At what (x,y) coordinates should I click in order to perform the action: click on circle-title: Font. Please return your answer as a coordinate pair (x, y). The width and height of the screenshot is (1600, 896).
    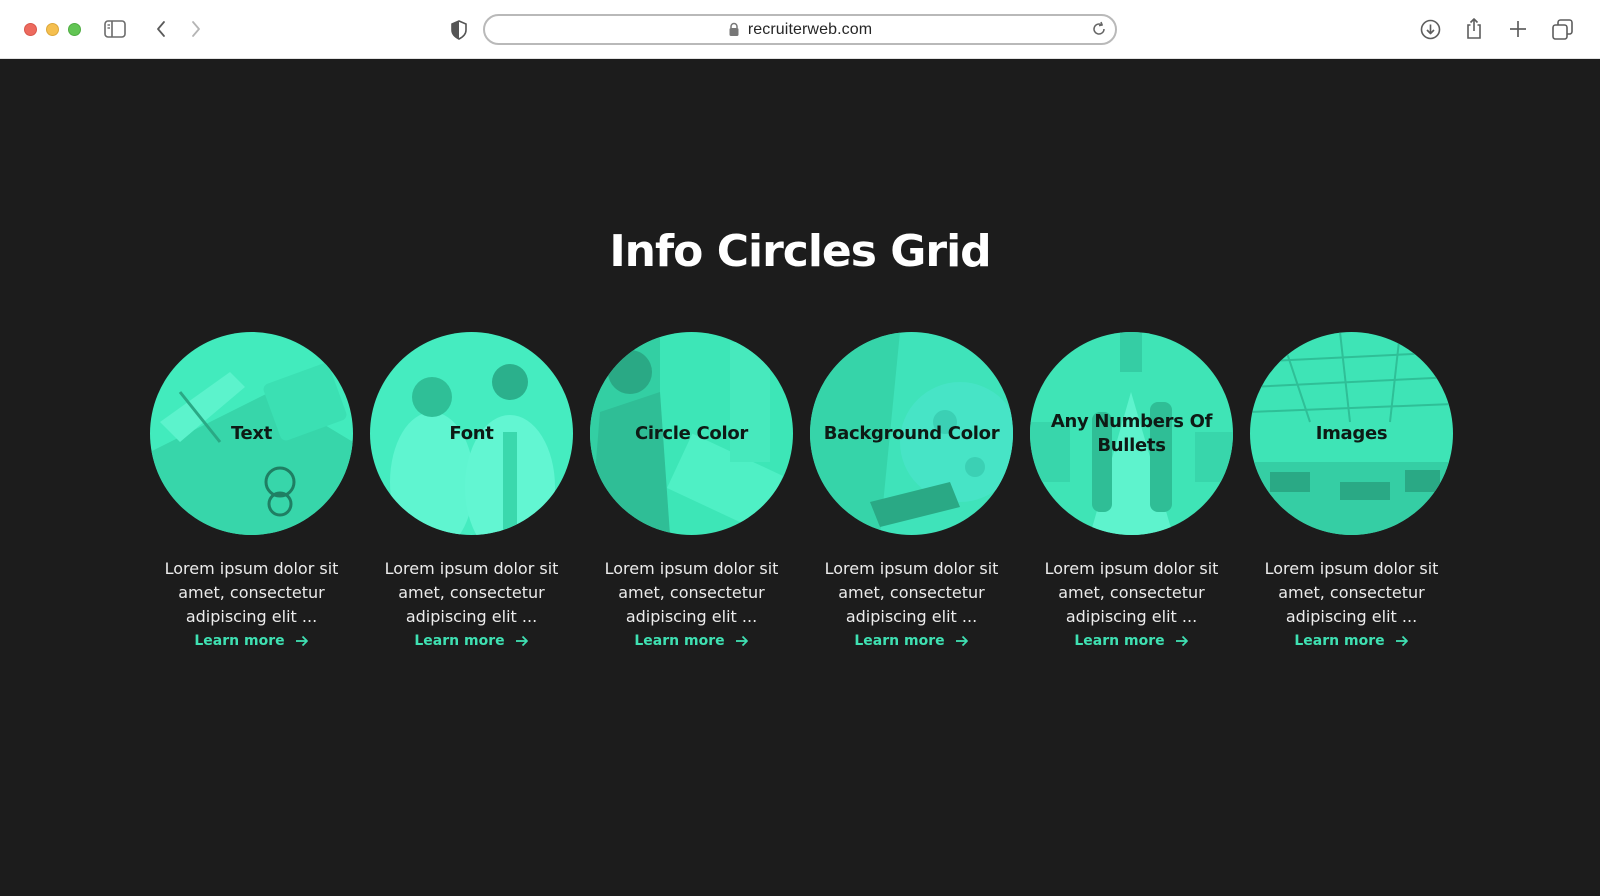
    Looking at the image, I should click on (471, 433).